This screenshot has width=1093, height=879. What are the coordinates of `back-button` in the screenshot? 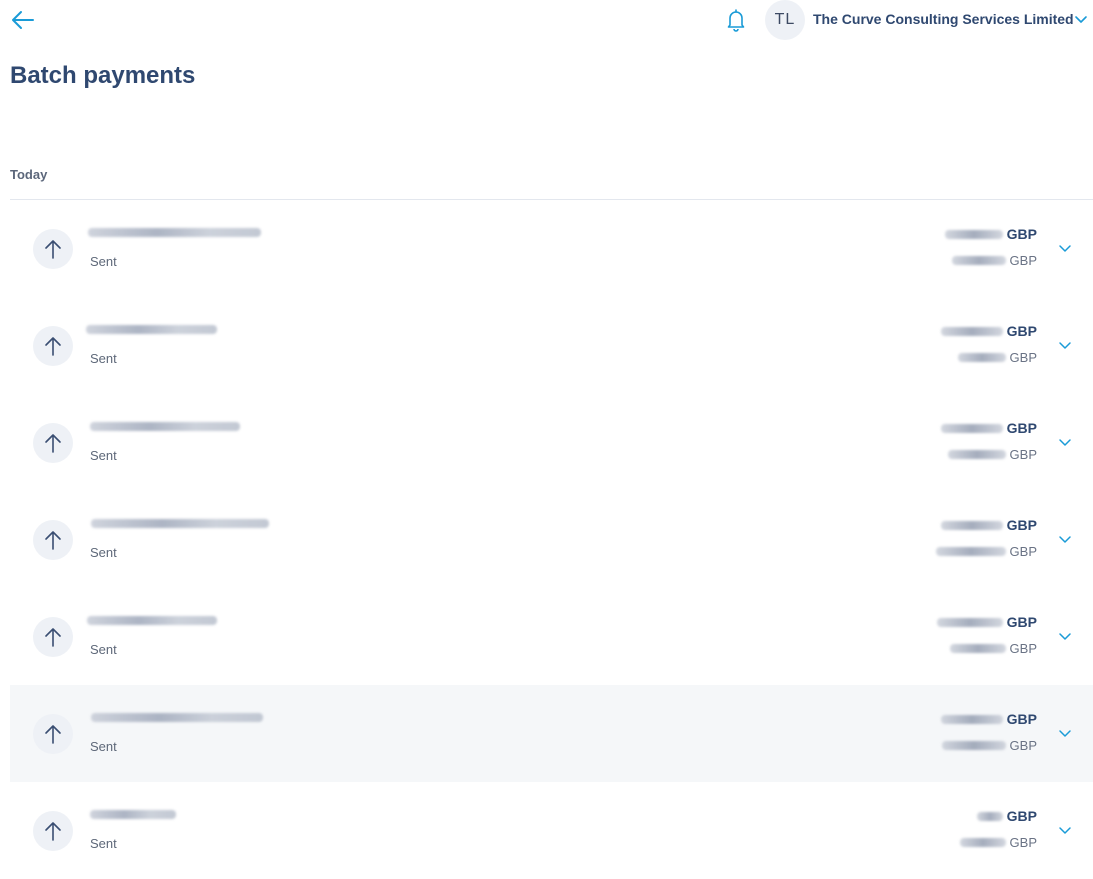 It's located at (23, 20).